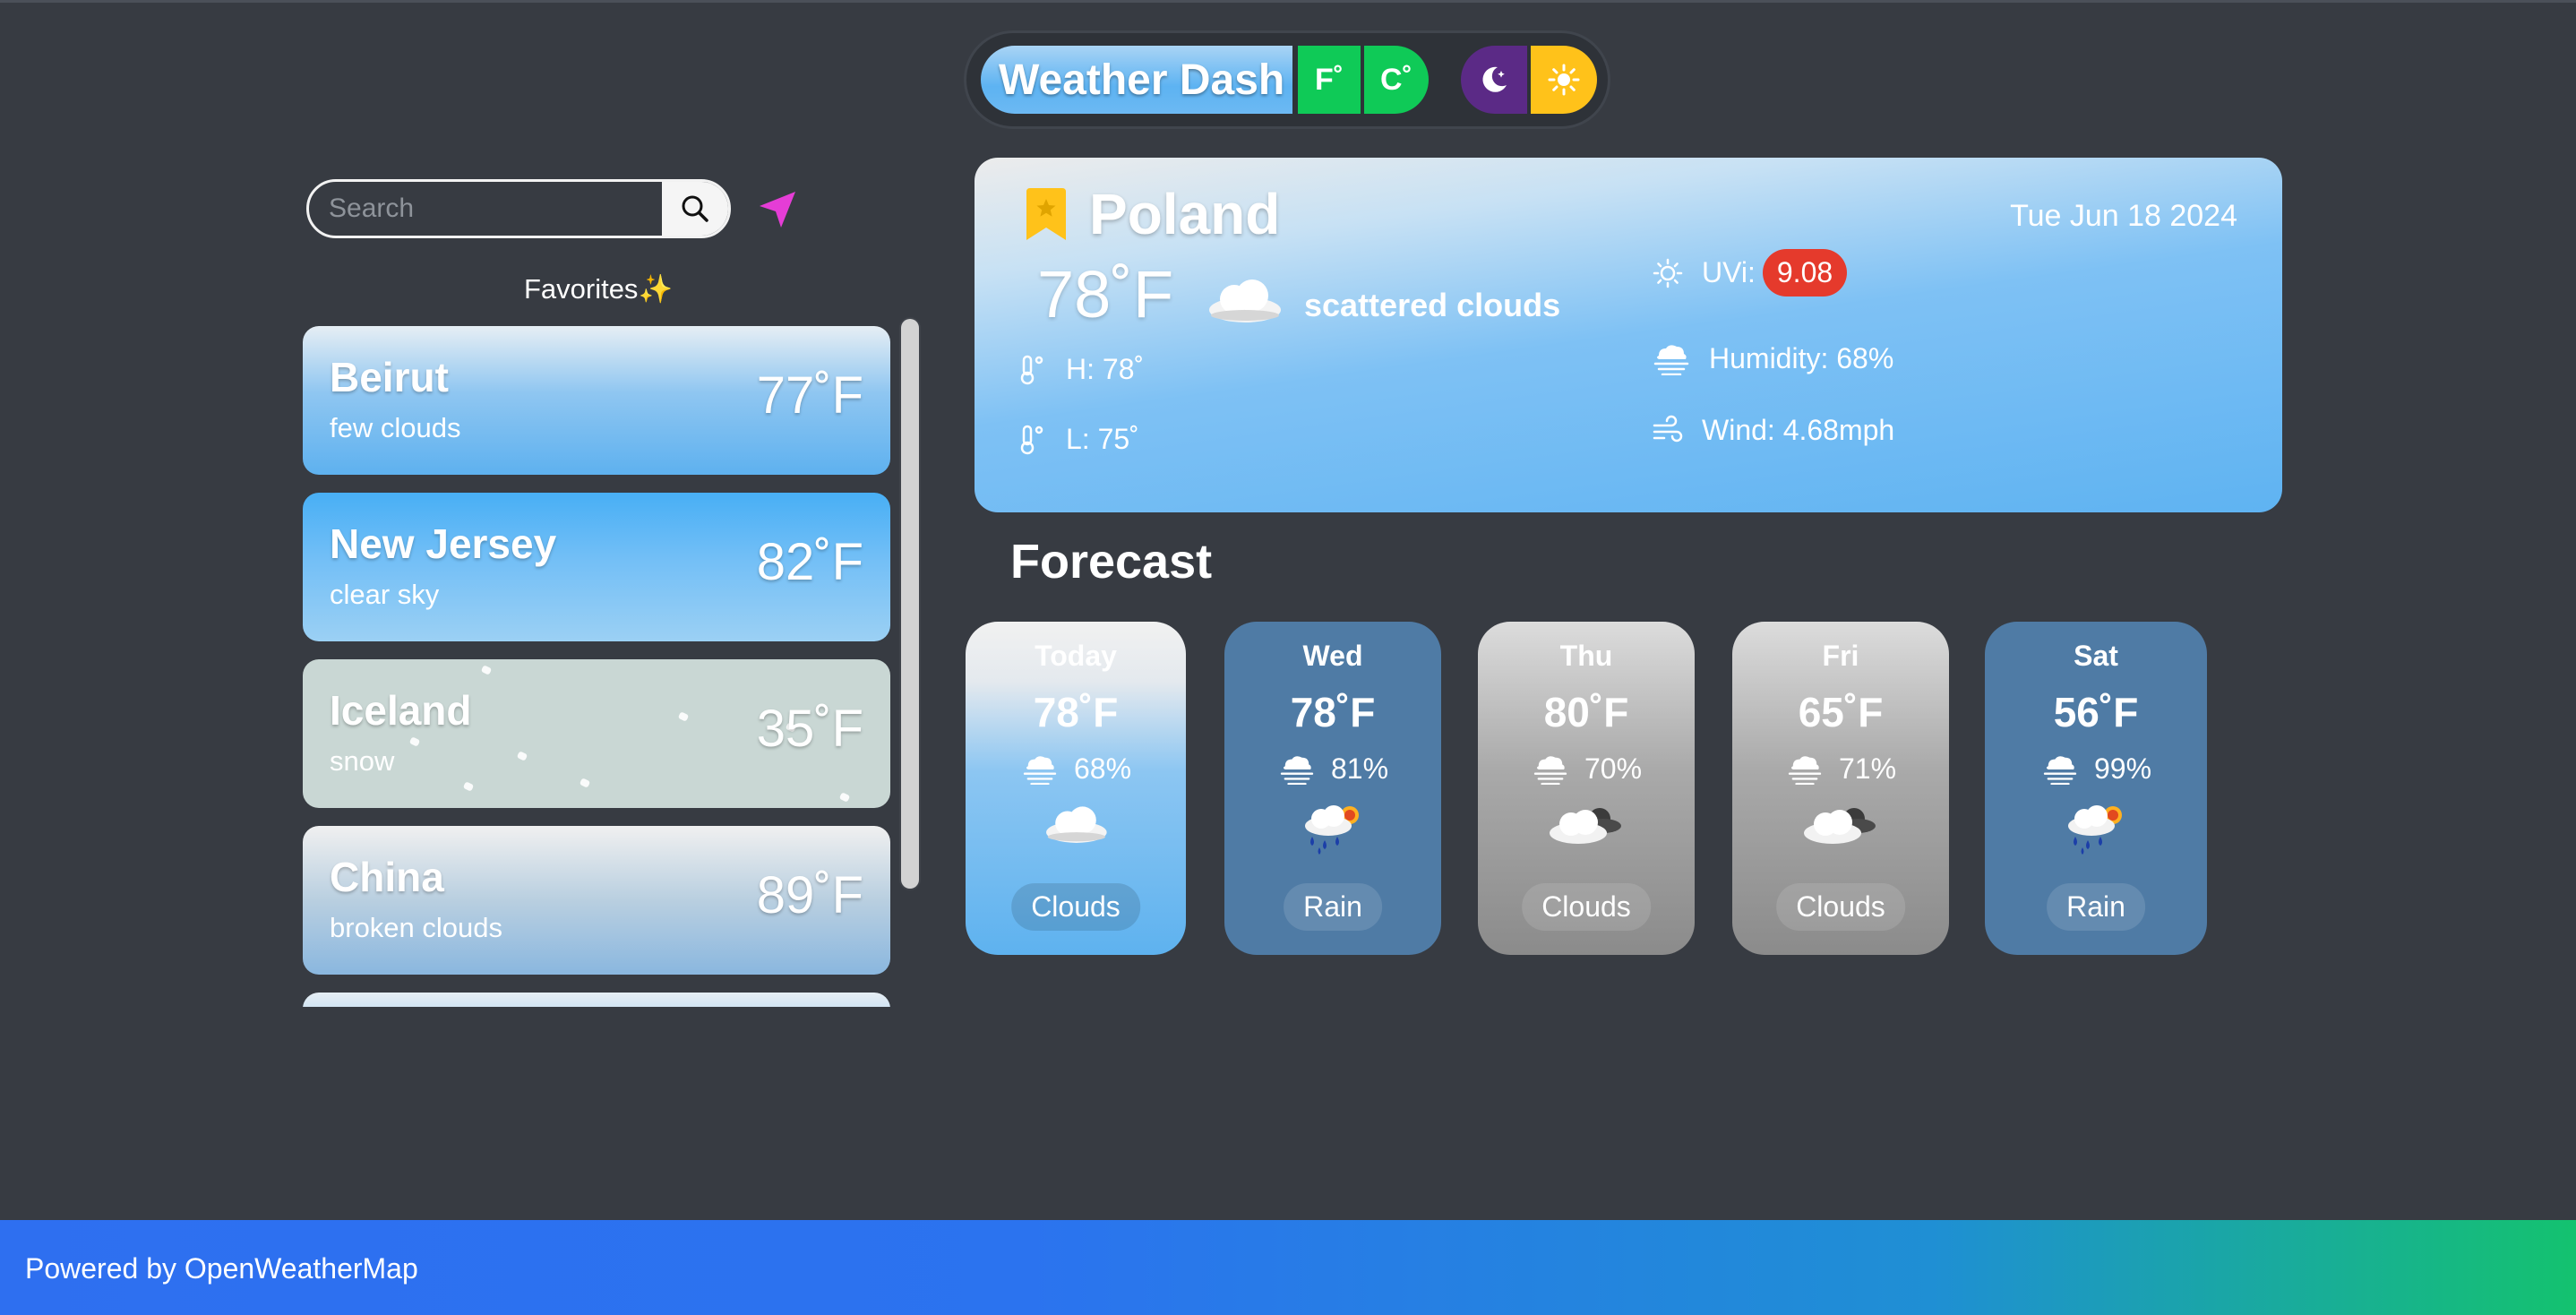  What do you see at coordinates (1332, 769) in the screenshot?
I see `forecast-humidity: 81%` at bounding box center [1332, 769].